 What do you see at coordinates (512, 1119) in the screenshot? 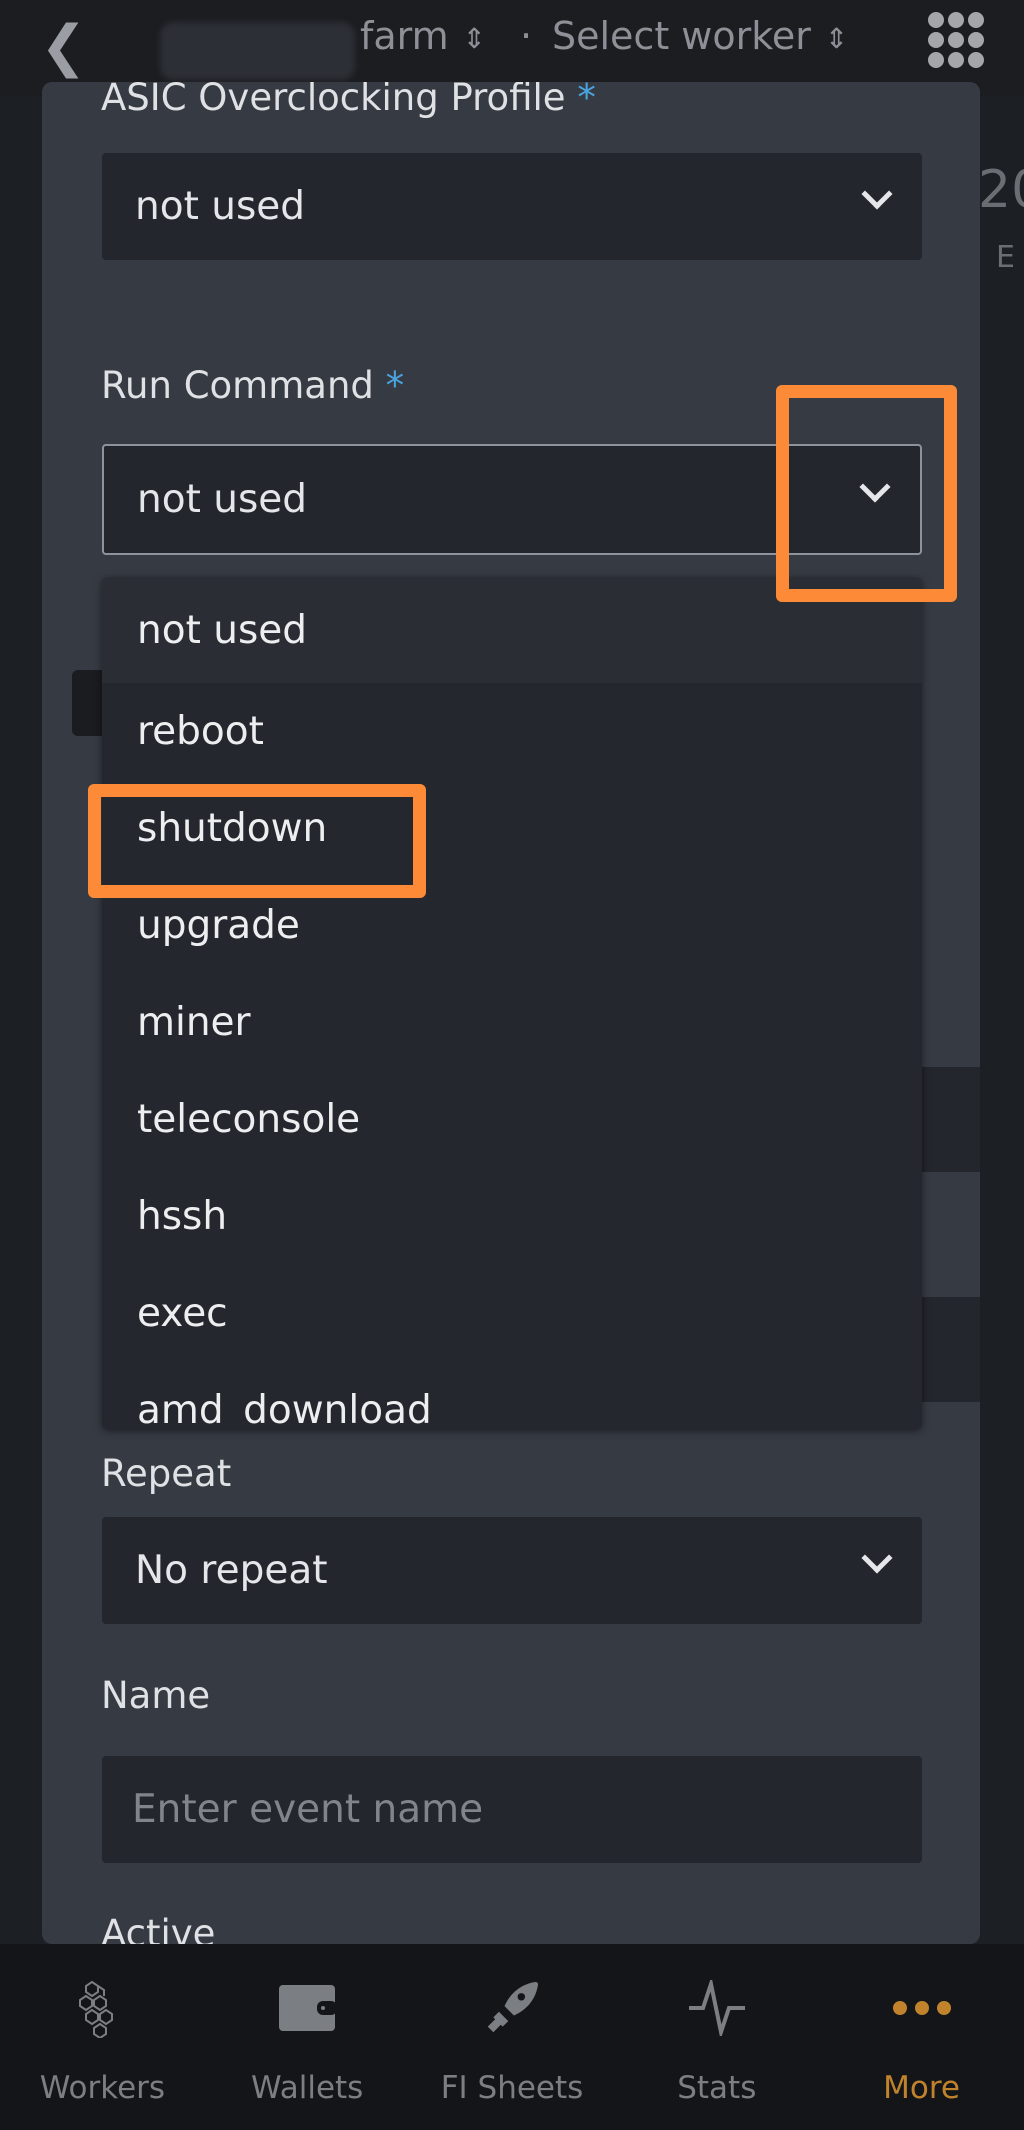
I see `option-teleconsole: teleconsole` at bounding box center [512, 1119].